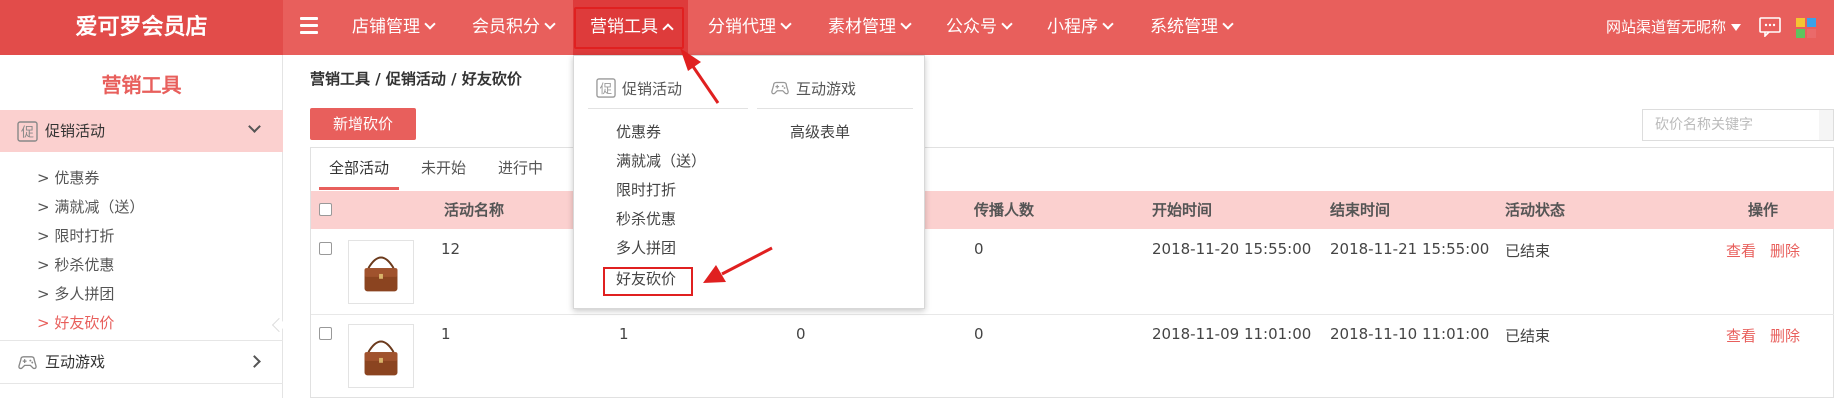 This screenshot has height=398, width=1834. Describe the element at coordinates (141, 383) in the screenshot. I see `sidebar-divider` at that location.